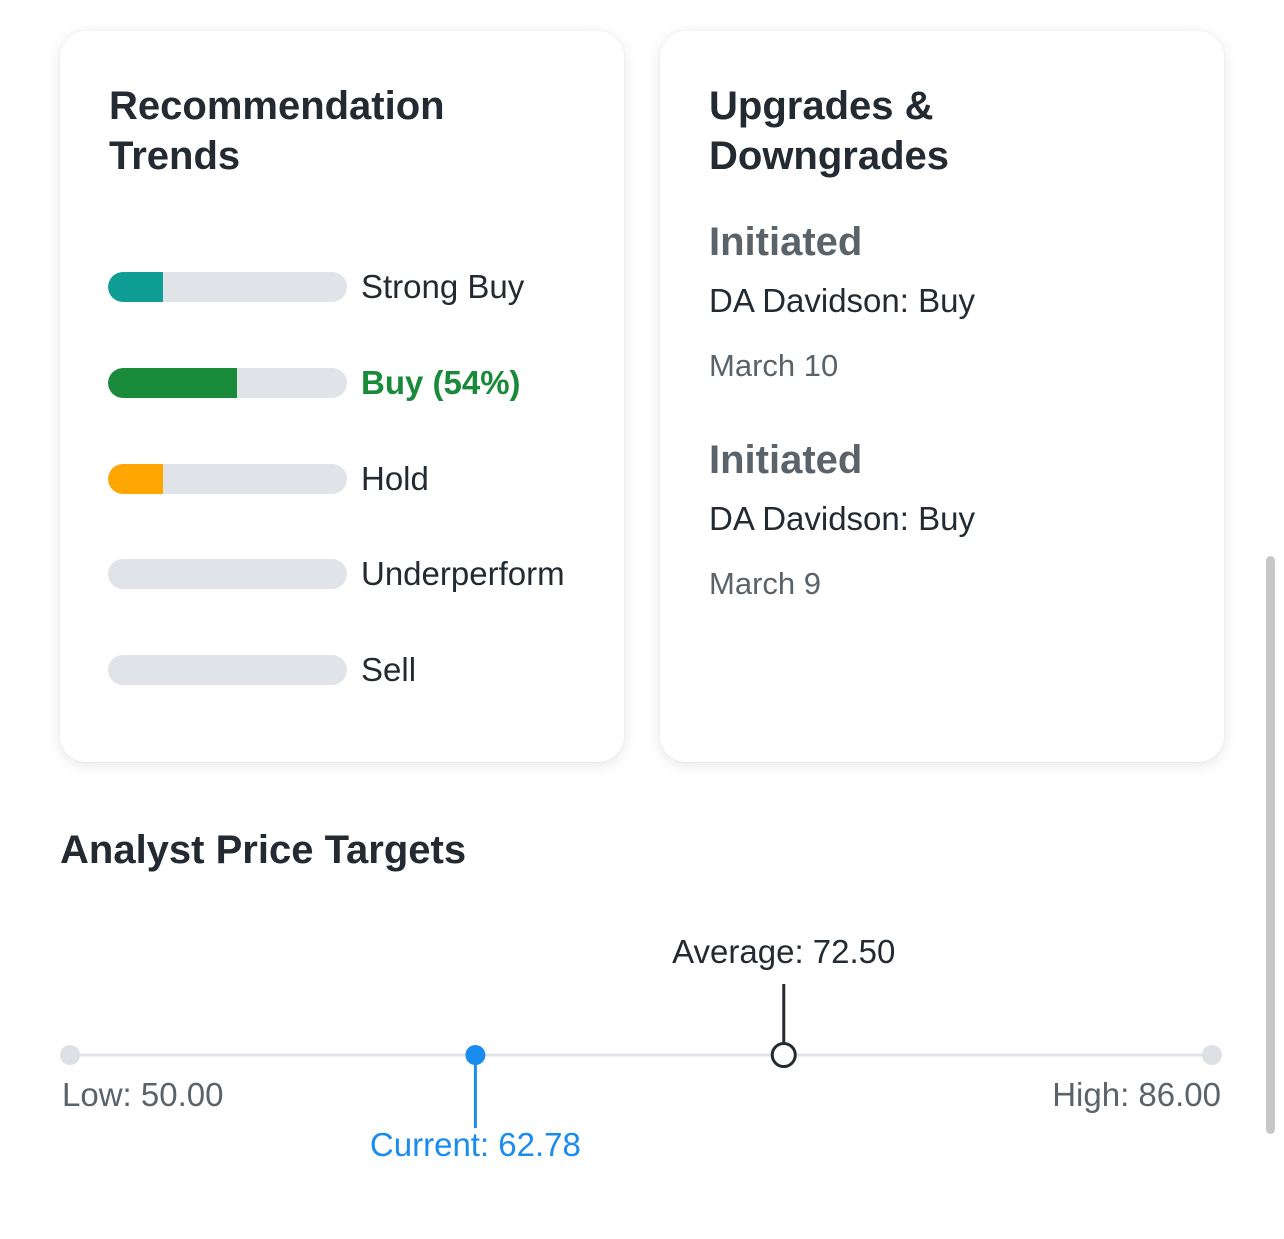 This screenshot has height=1239, width=1284. I want to click on high-target-label: High: 86.00, so click(1136, 1094).